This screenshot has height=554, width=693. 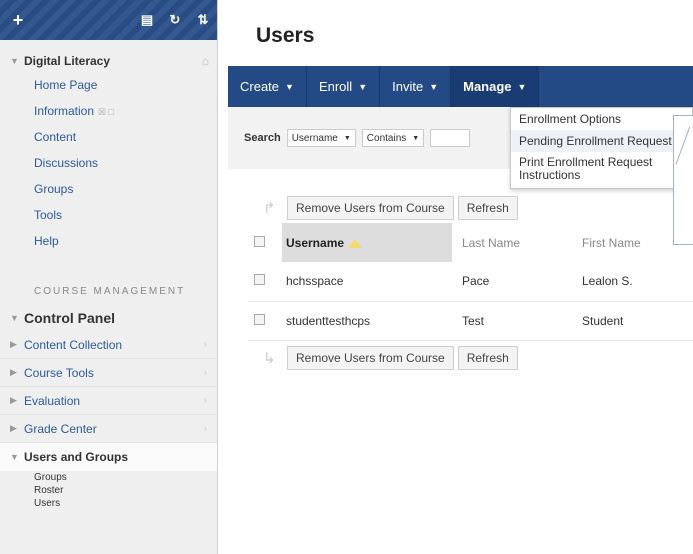 I want to click on enroll-menu-button: Enroll ▼, so click(x=344, y=86).